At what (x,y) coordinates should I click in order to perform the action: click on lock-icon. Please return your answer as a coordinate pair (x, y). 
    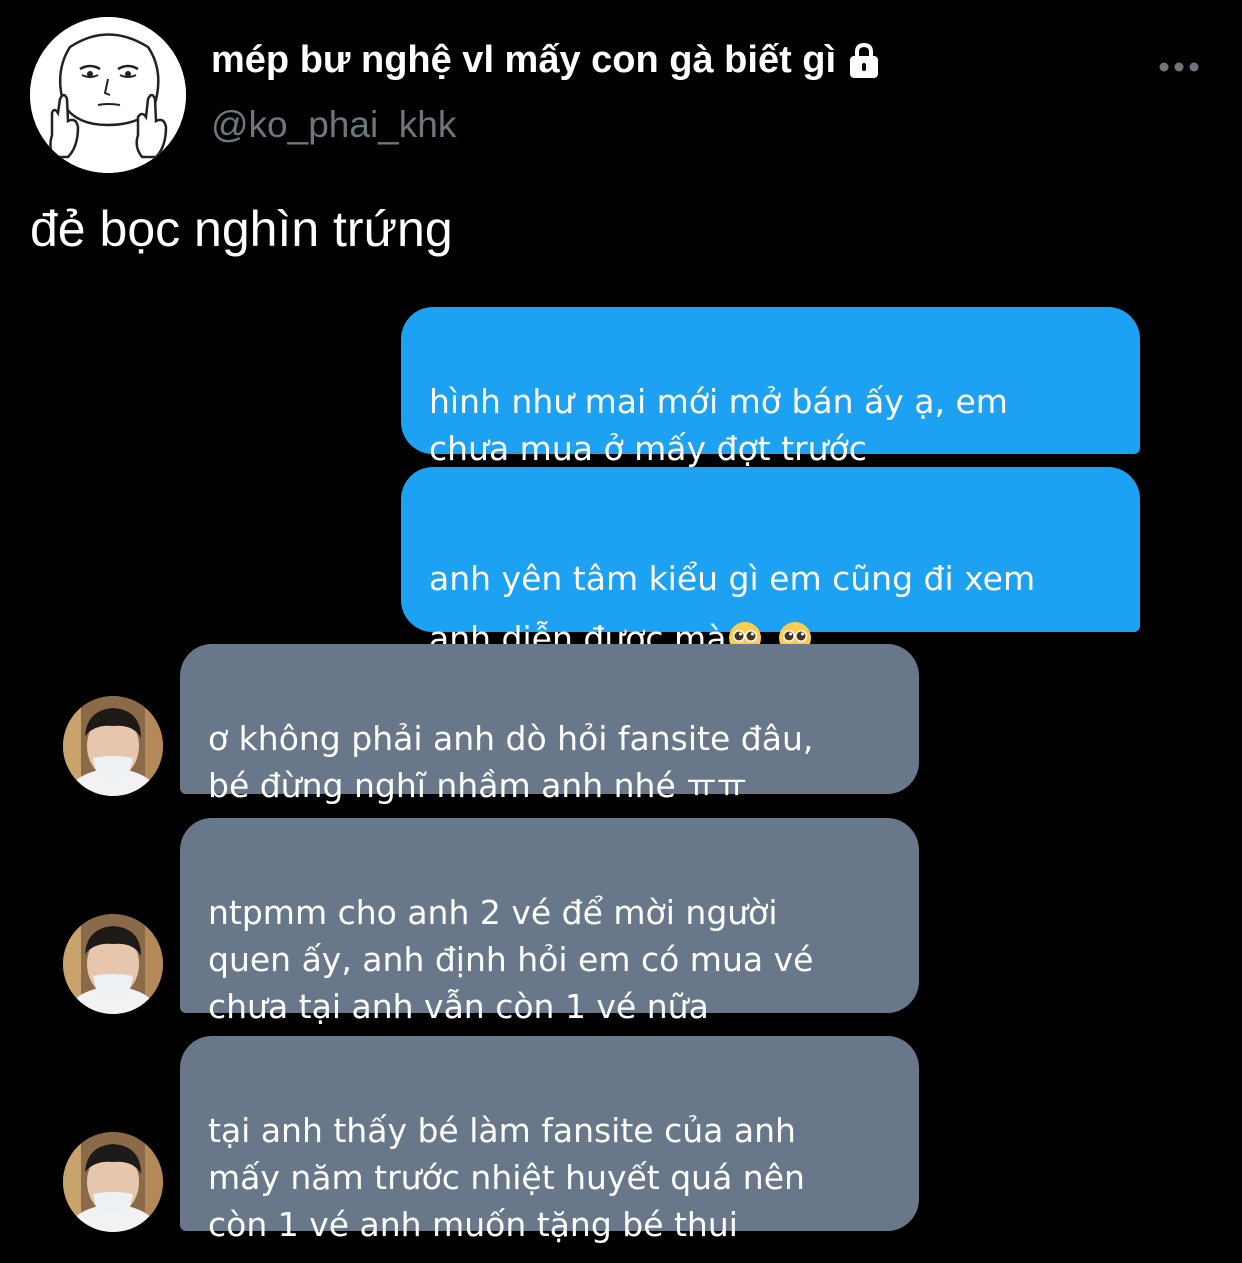
    Looking at the image, I should click on (864, 60).